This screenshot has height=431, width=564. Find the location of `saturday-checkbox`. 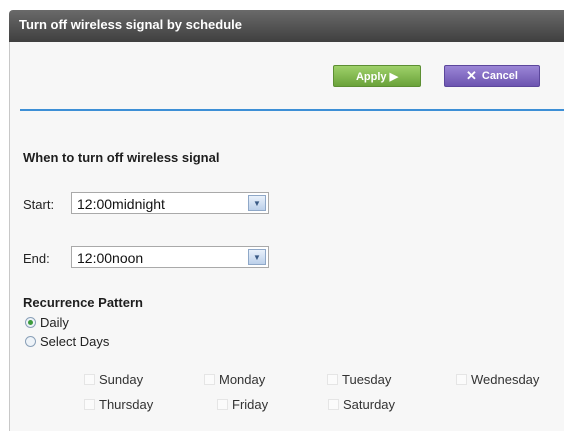

saturday-checkbox is located at coordinates (333, 404).